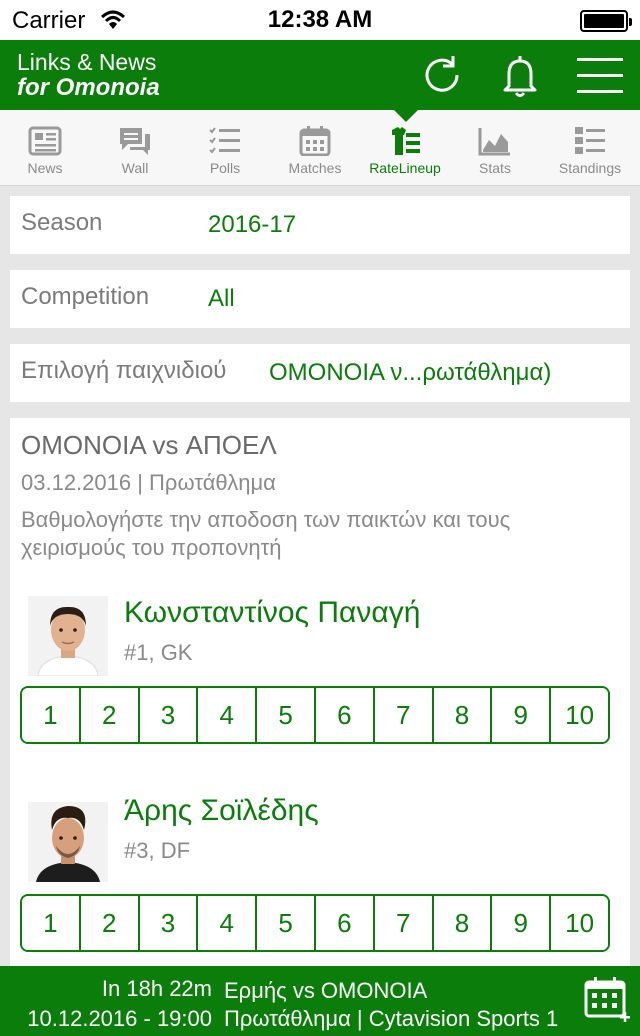  I want to click on season-label: Season, so click(62, 222).